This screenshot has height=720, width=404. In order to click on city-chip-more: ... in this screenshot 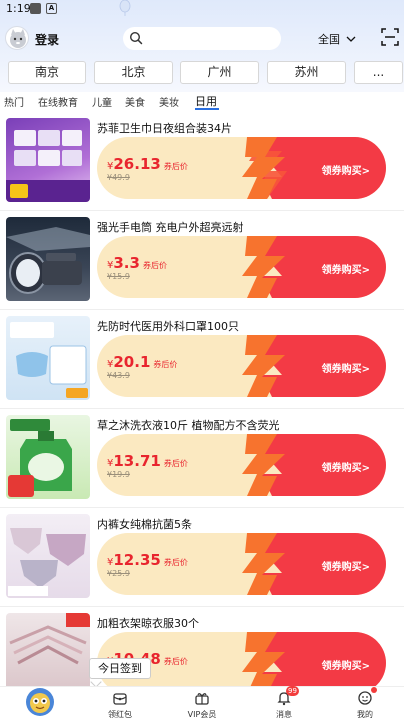, I will do `click(378, 72)`.